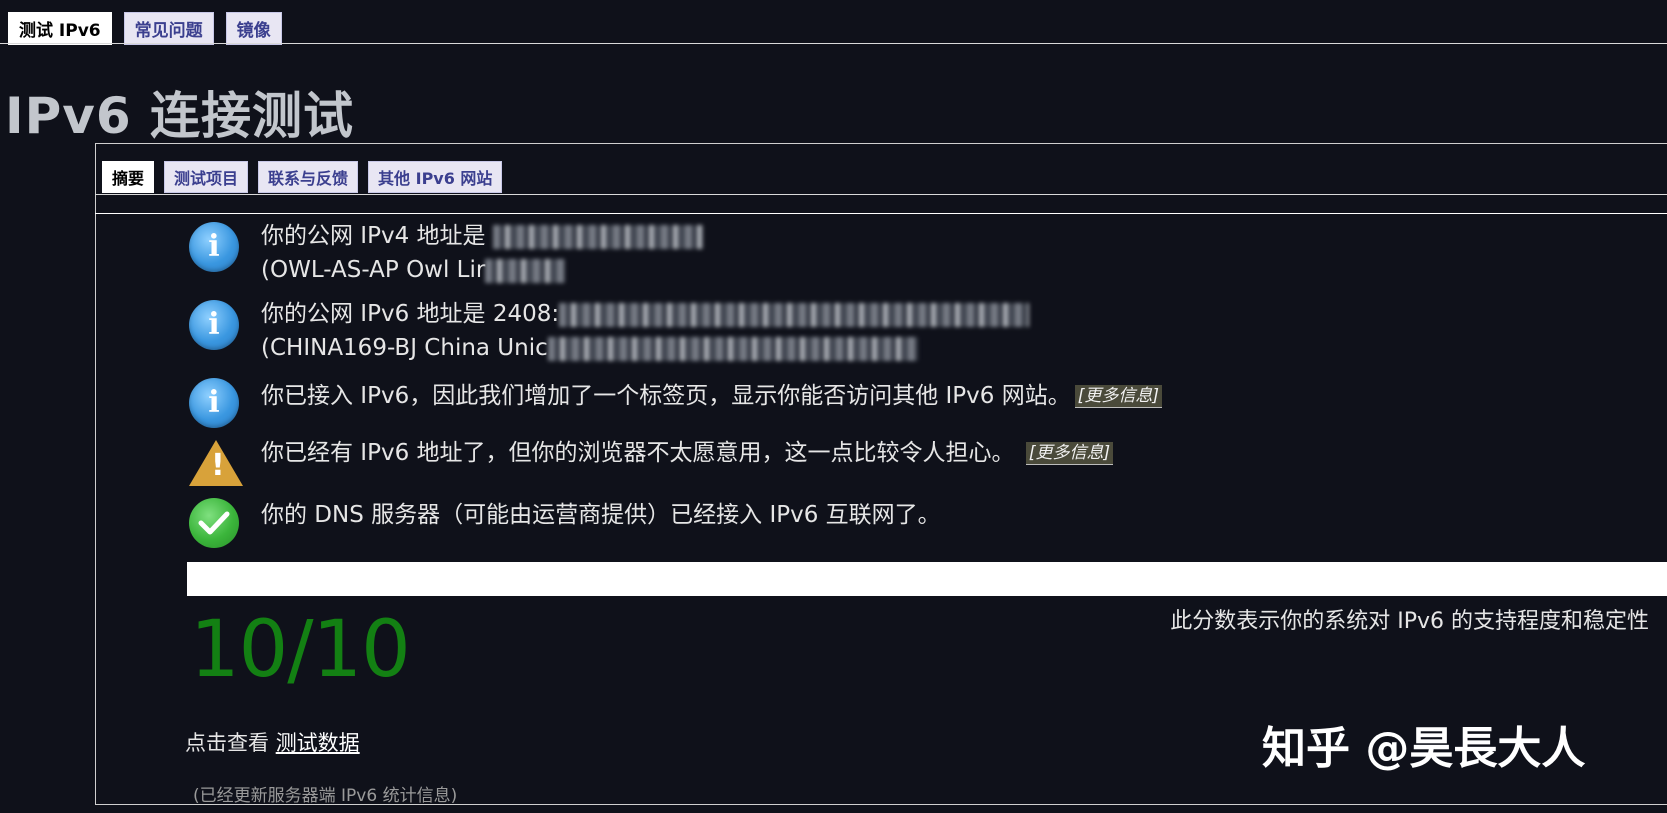 Image resolution: width=1667 pixels, height=813 pixels. What do you see at coordinates (168, 28) in the screenshot?
I see `tab-faq: 常见问题` at bounding box center [168, 28].